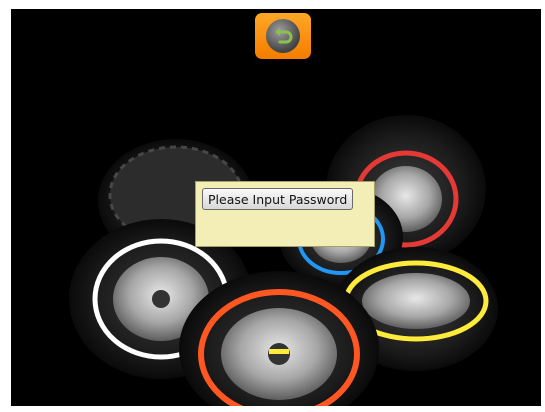  I want to click on back-arrow-icon, so click(283, 36).